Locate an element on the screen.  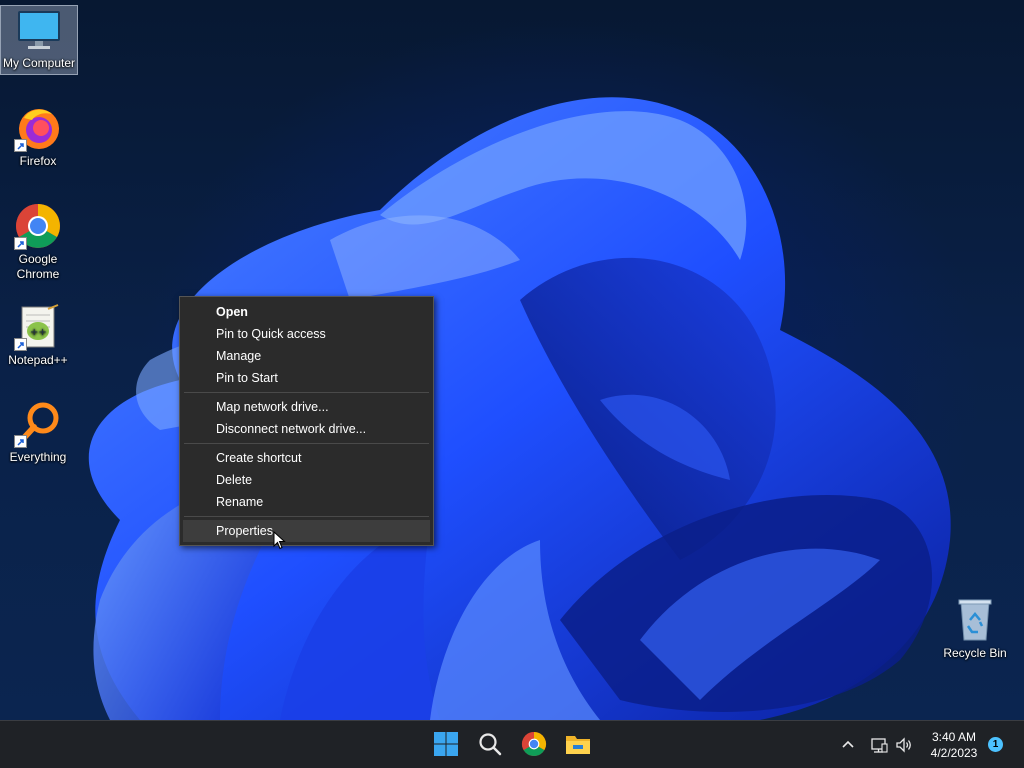
menu-item-open: Open is located at coordinates (306, 312).